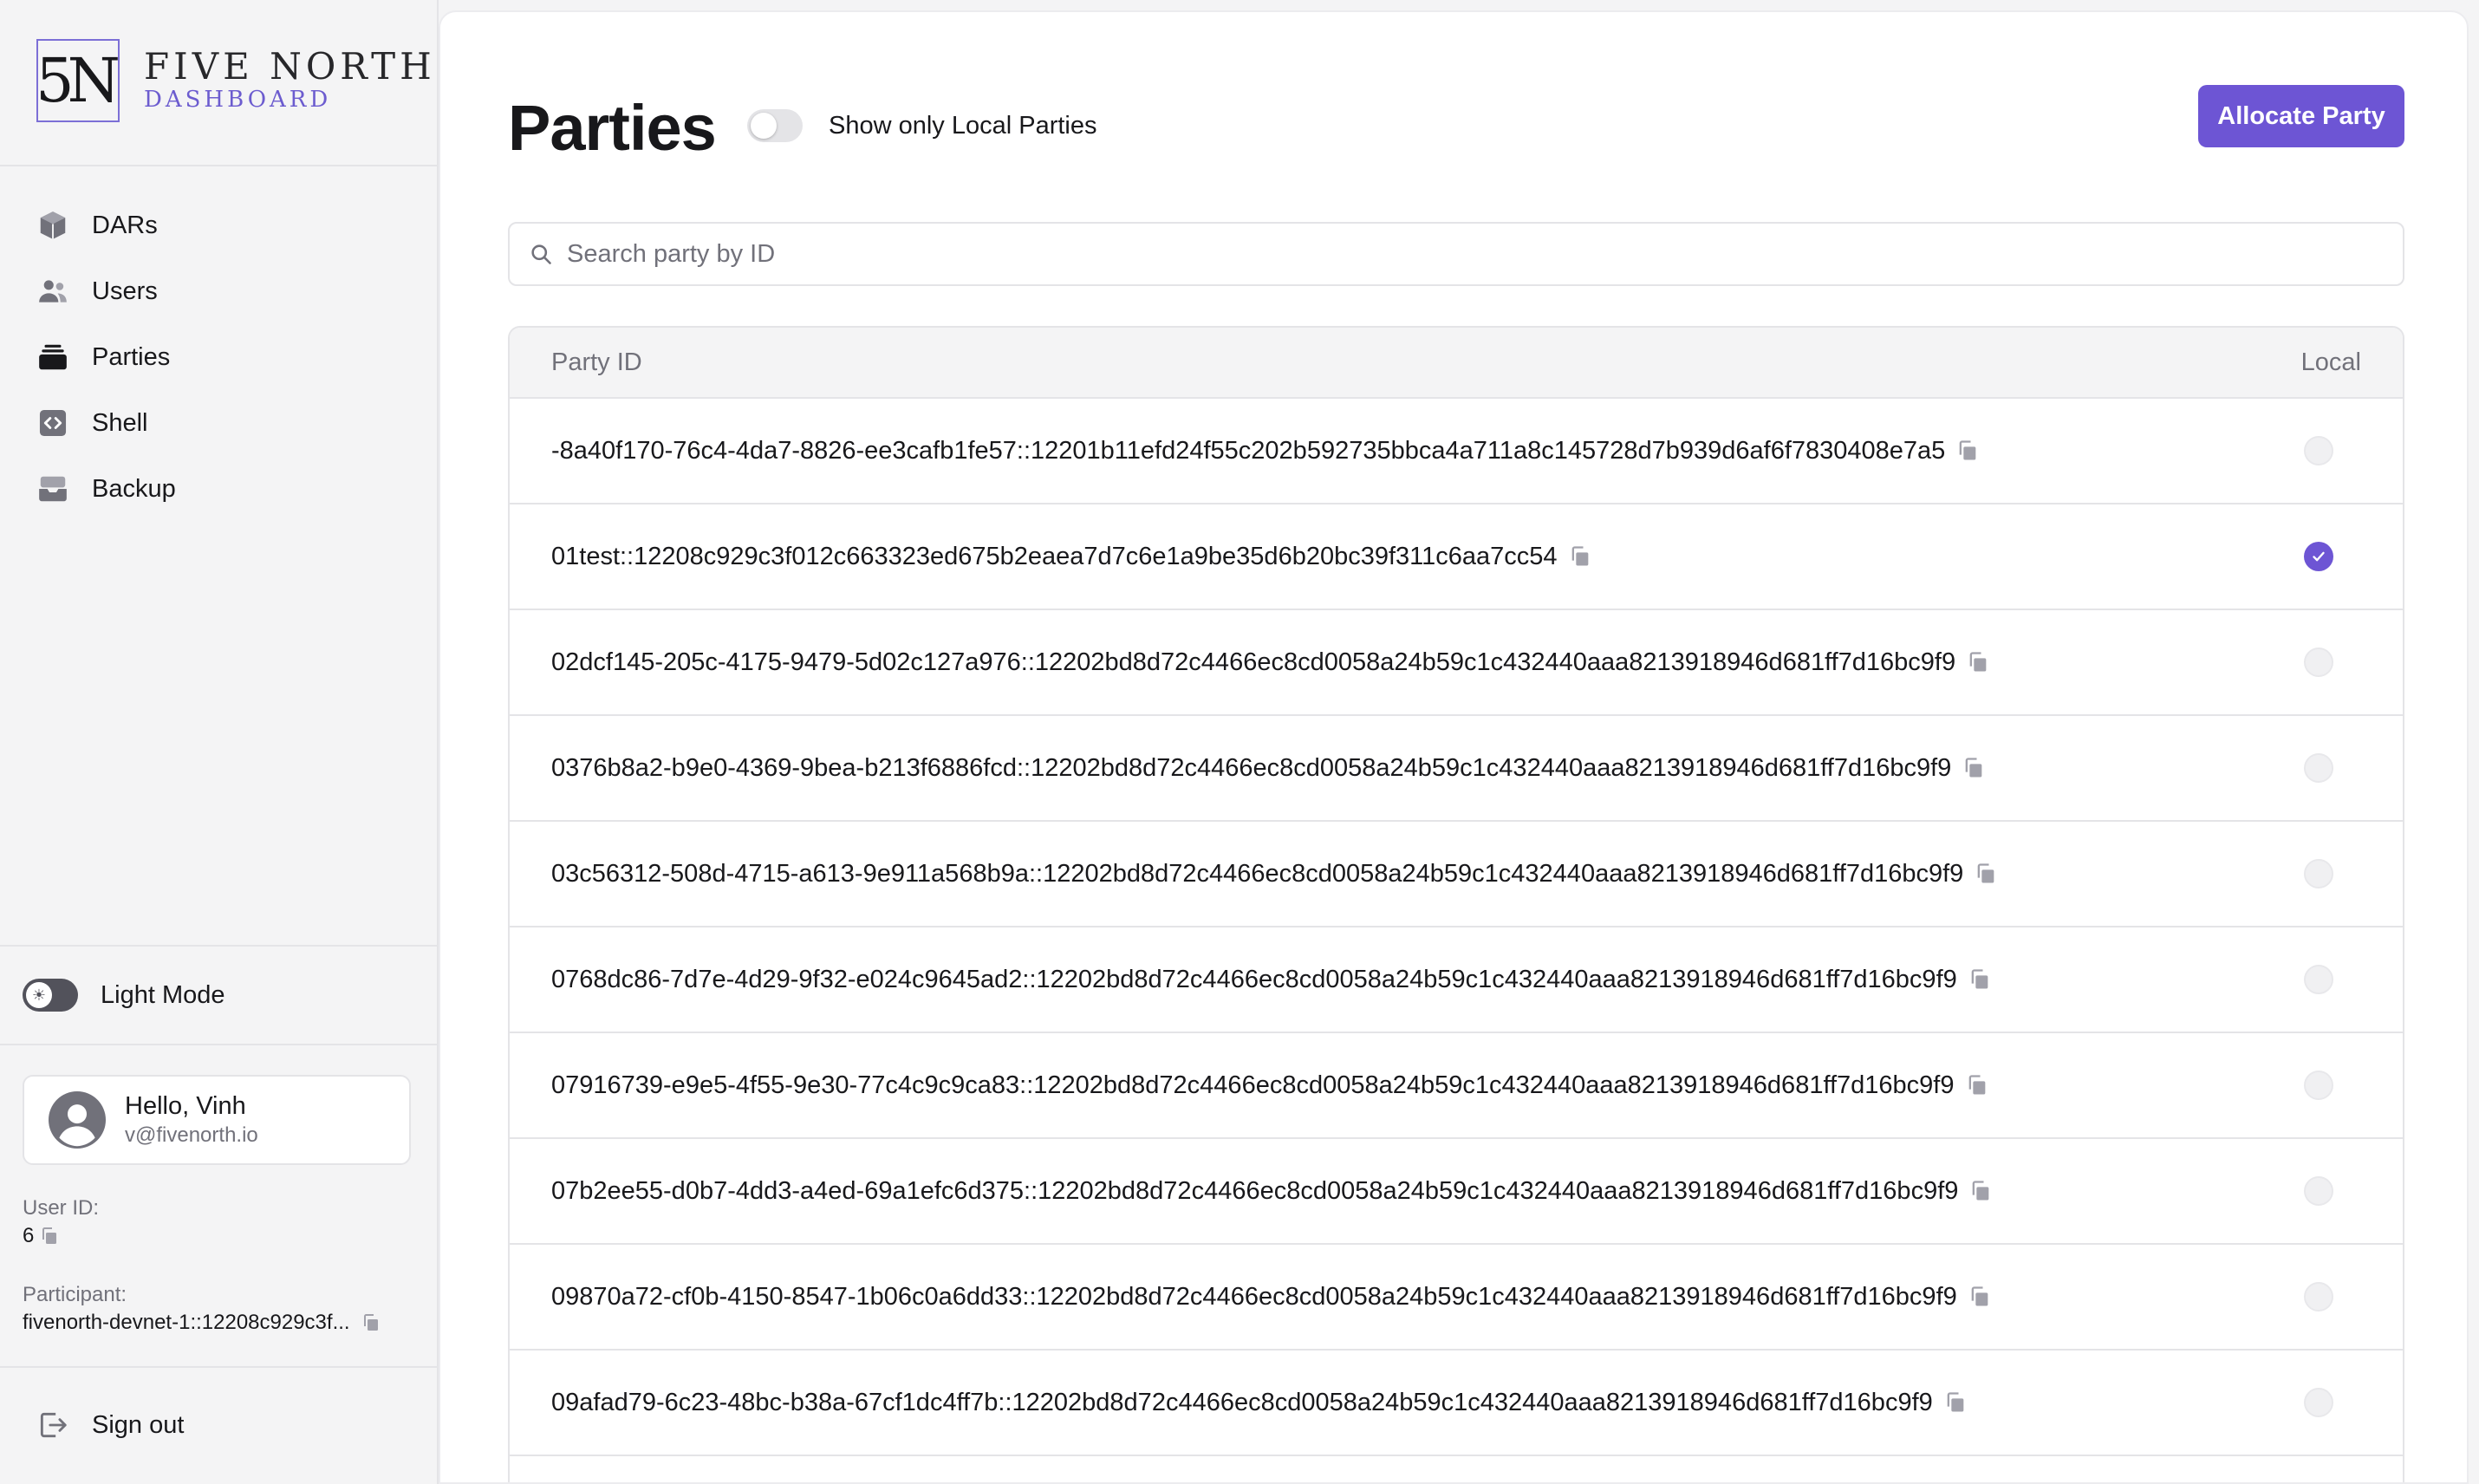 This screenshot has width=2479, height=1484. What do you see at coordinates (2301, 116) in the screenshot?
I see `allocate-party-button: Allocate Party` at bounding box center [2301, 116].